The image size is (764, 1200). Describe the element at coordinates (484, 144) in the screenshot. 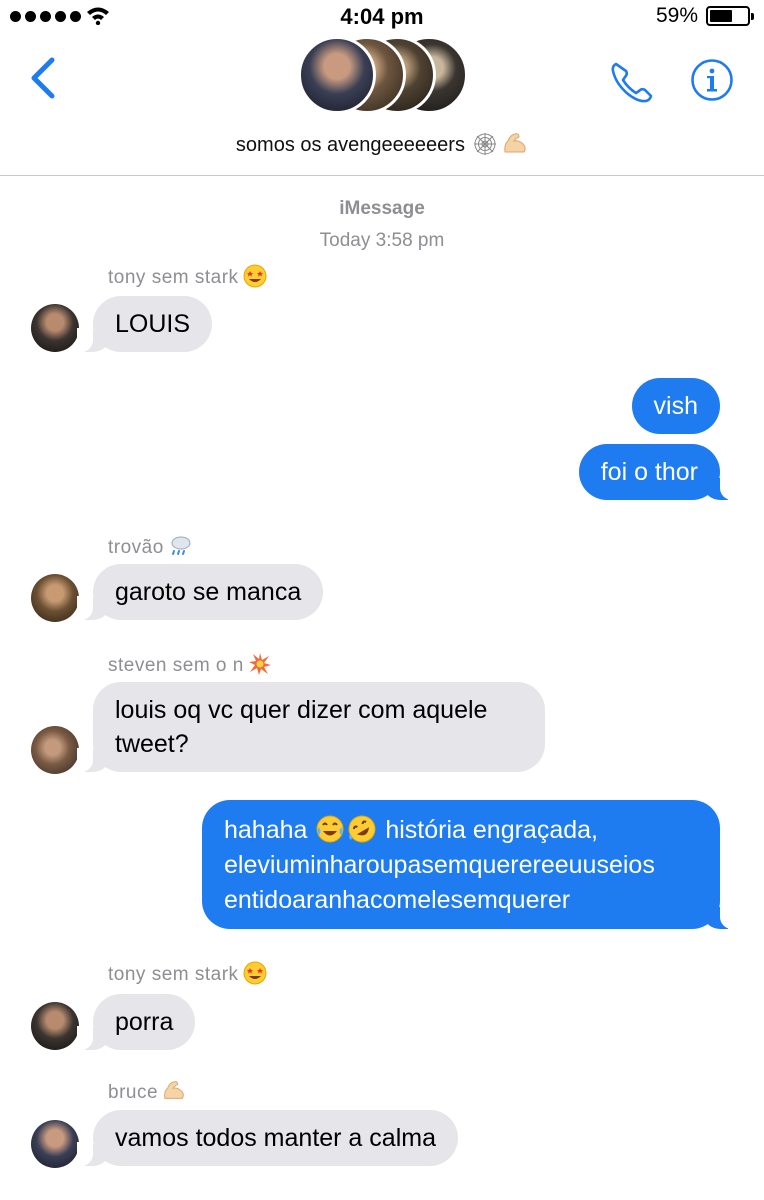

I see `spider-web-emoji-icon` at that location.